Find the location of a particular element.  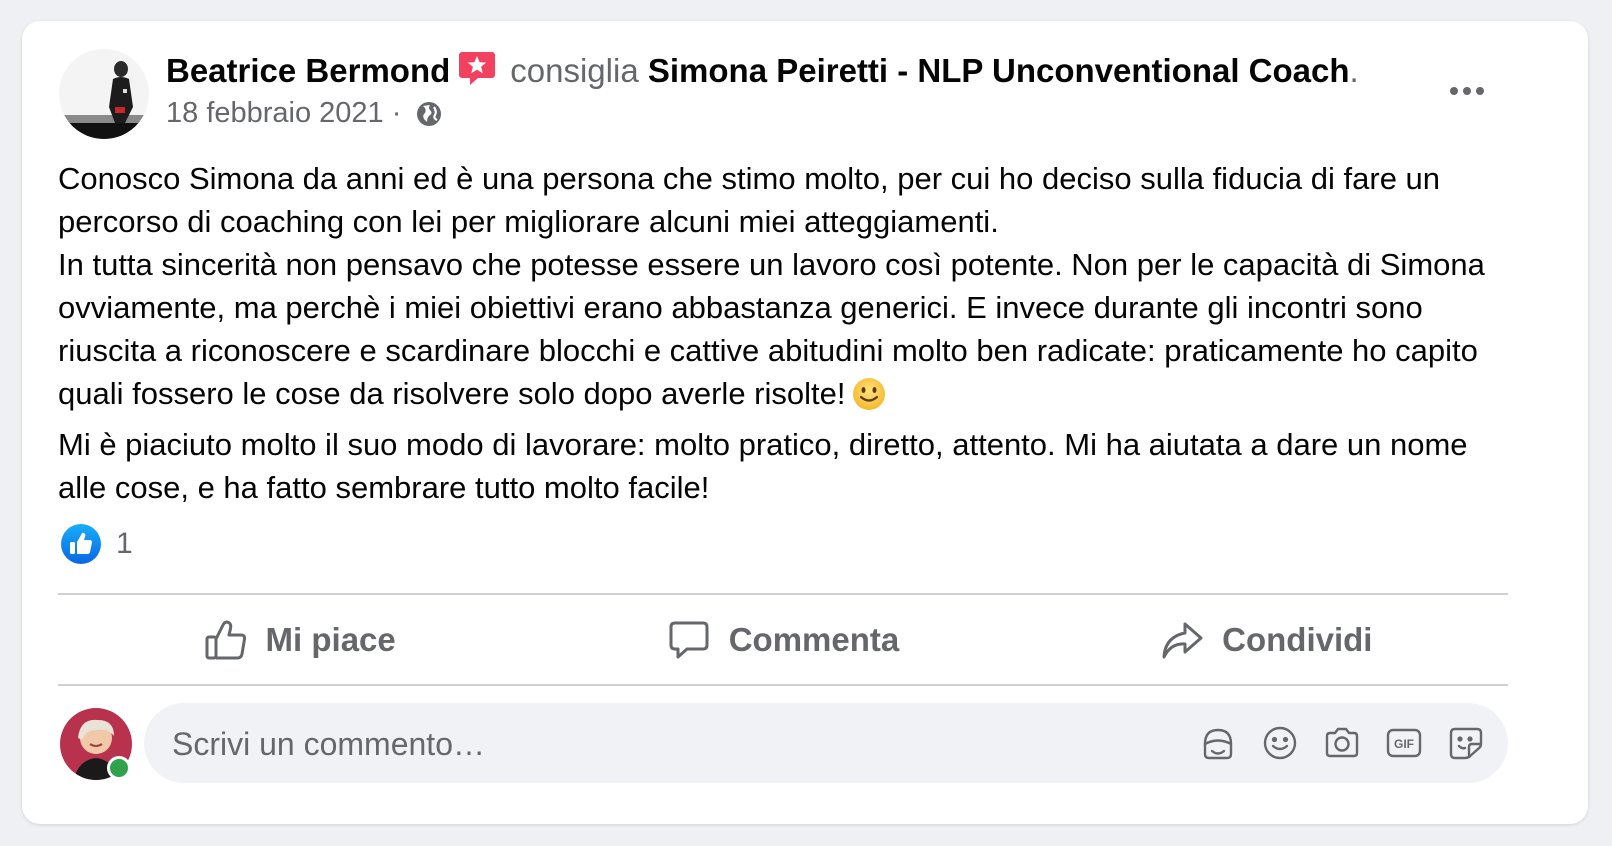

page-suffix: . is located at coordinates (1354, 70).